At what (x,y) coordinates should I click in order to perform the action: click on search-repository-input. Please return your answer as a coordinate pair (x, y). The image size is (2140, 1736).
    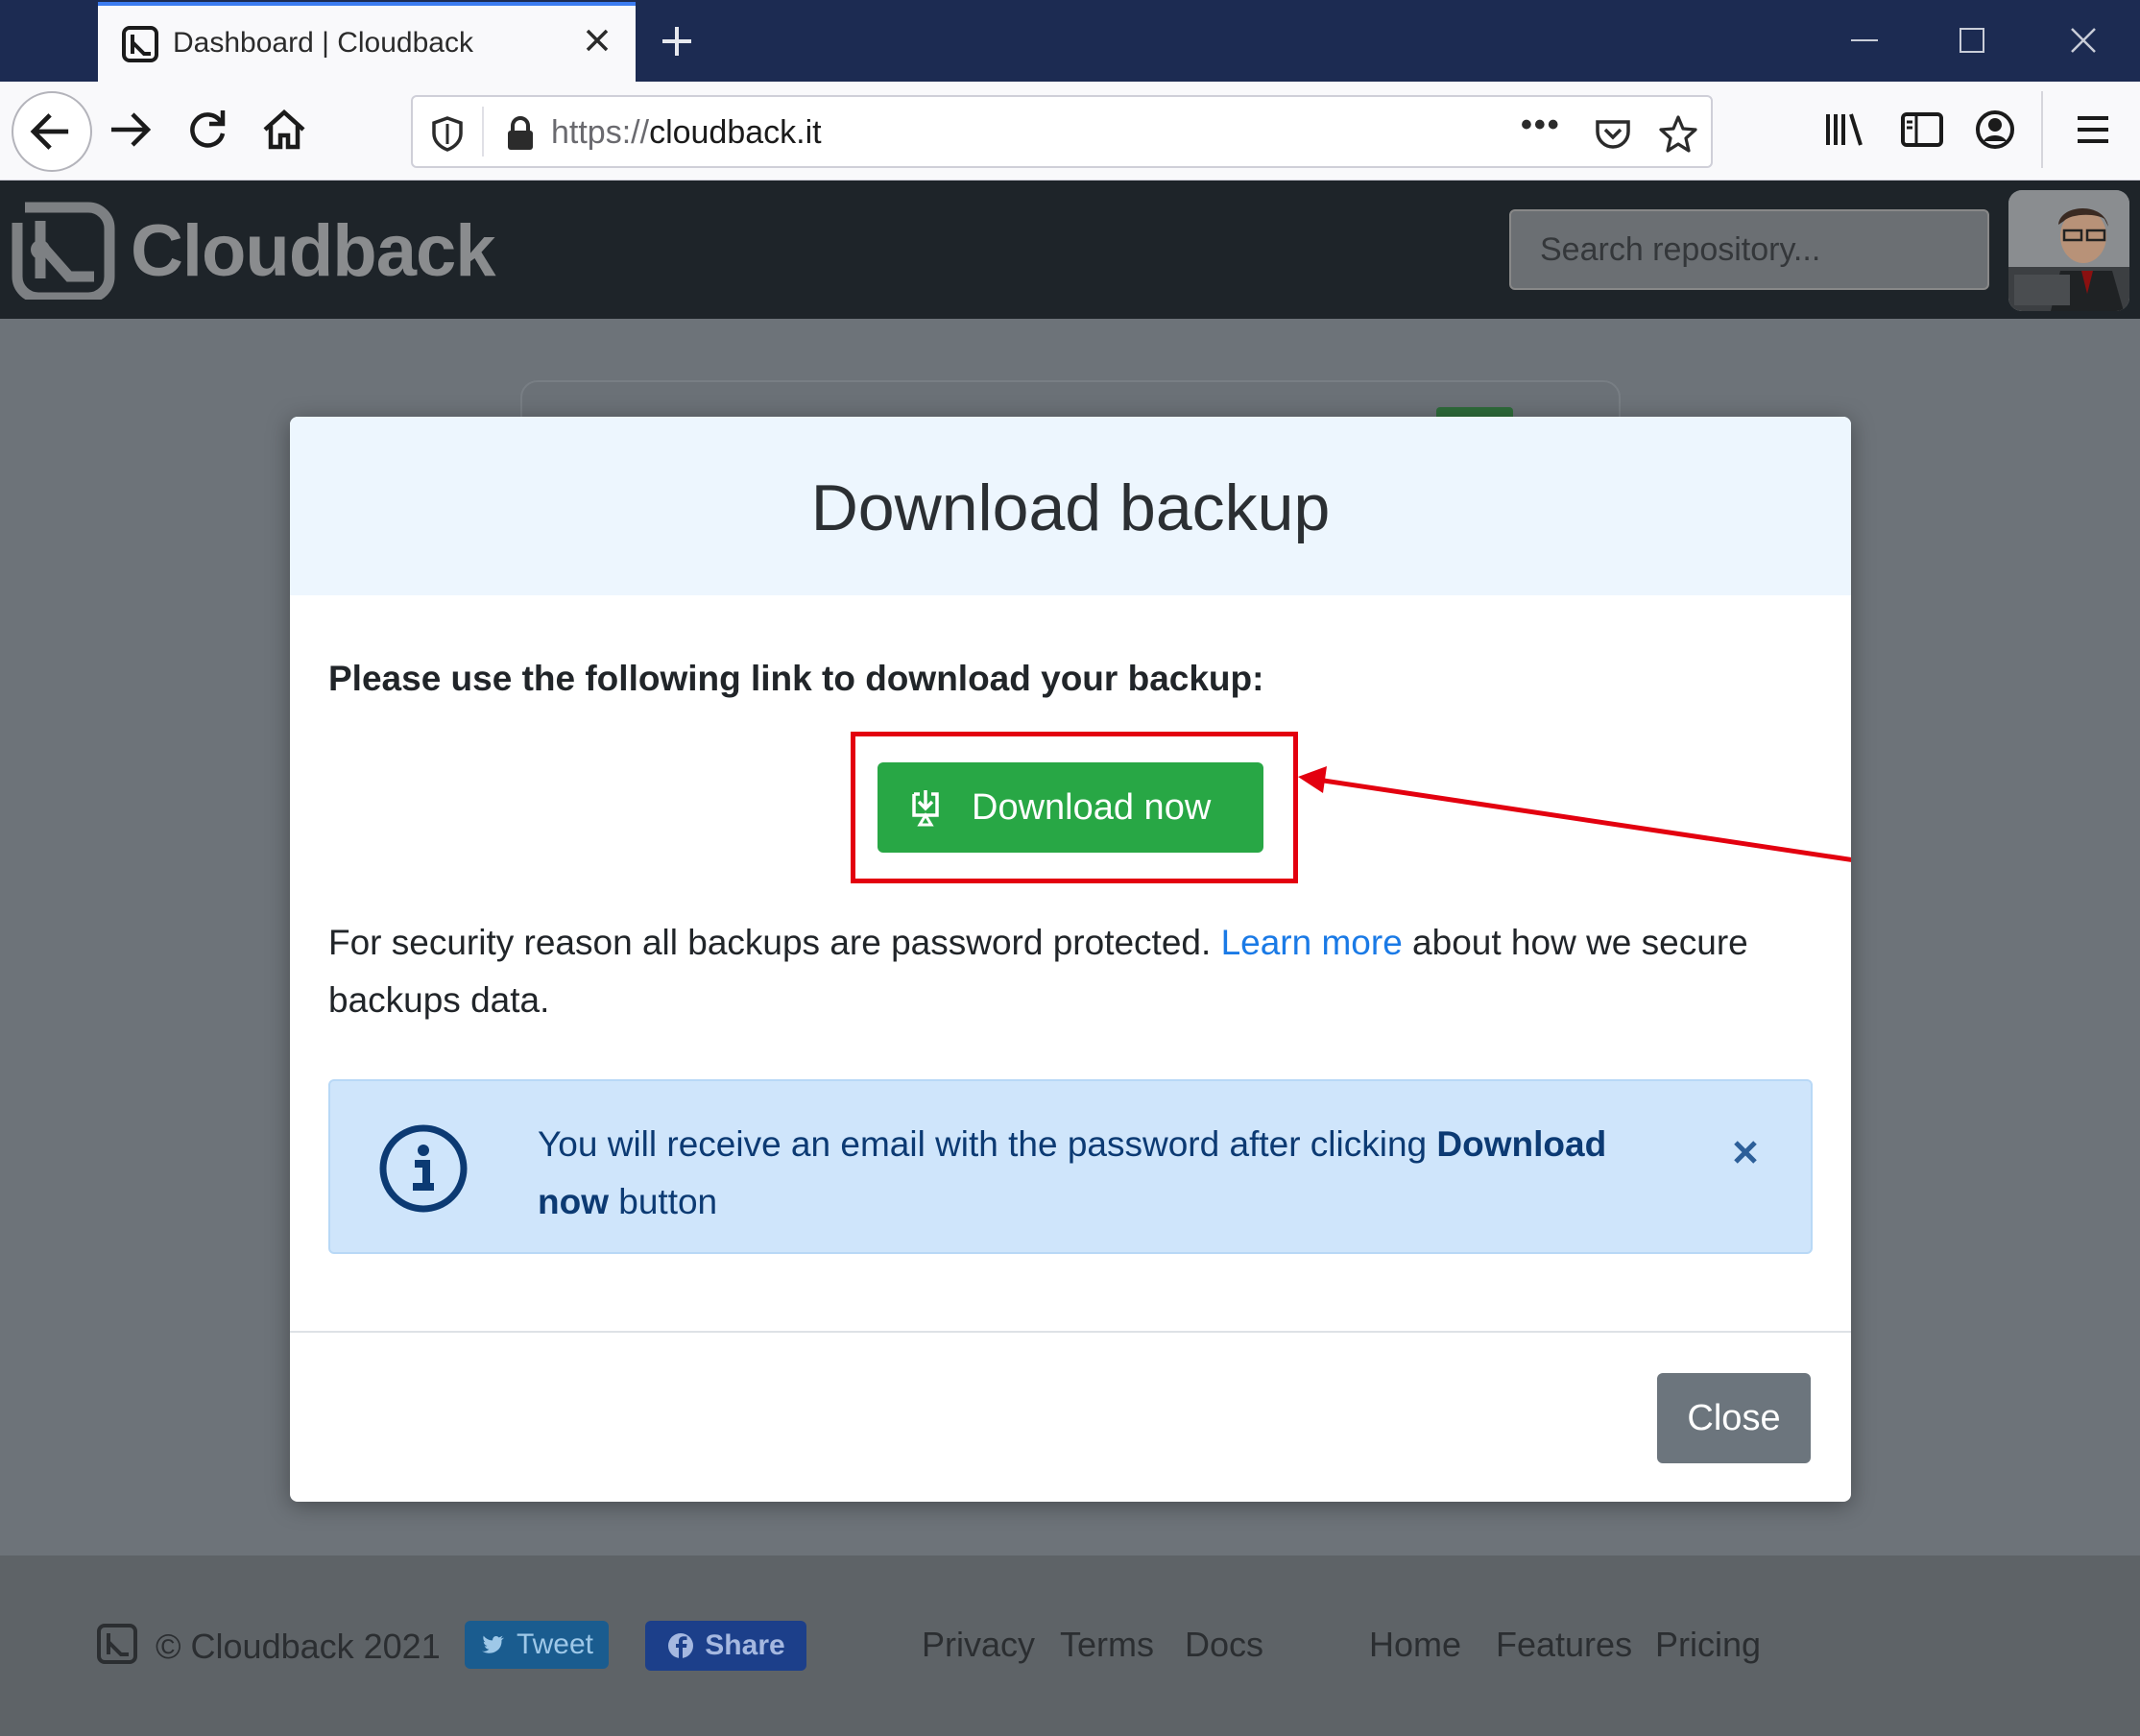
    Looking at the image, I should click on (1749, 249).